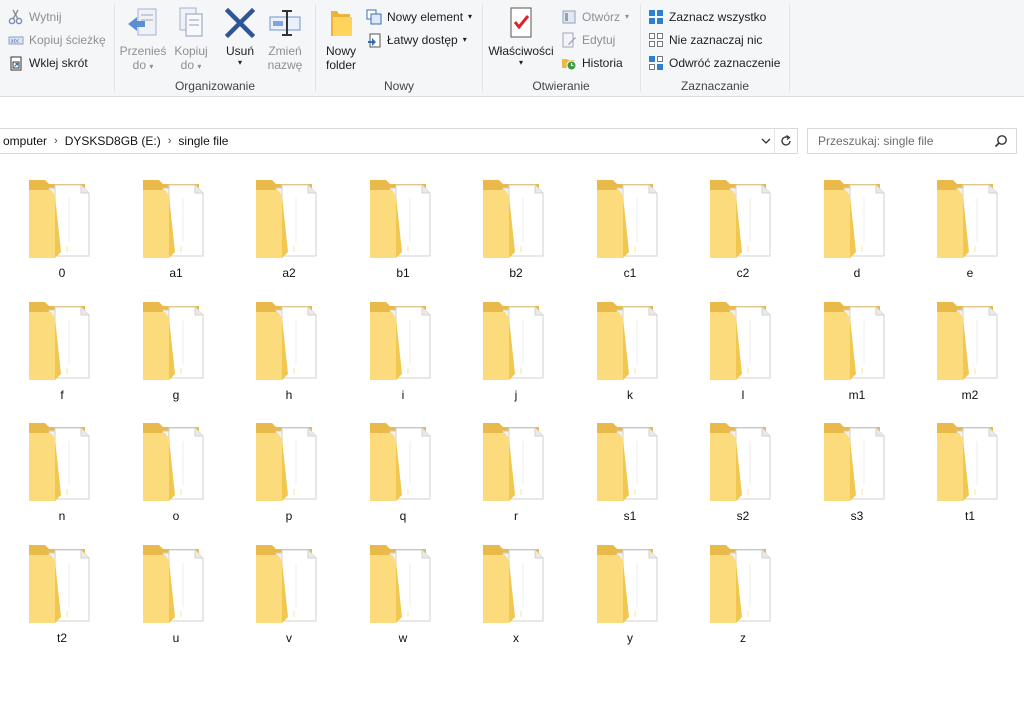 Image resolution: width=1024 pixels, height=710 pixels. Describe the element at coordinates (341, 39) in the screenshot. I see `new-folder-button: Nowy folder` at that location.